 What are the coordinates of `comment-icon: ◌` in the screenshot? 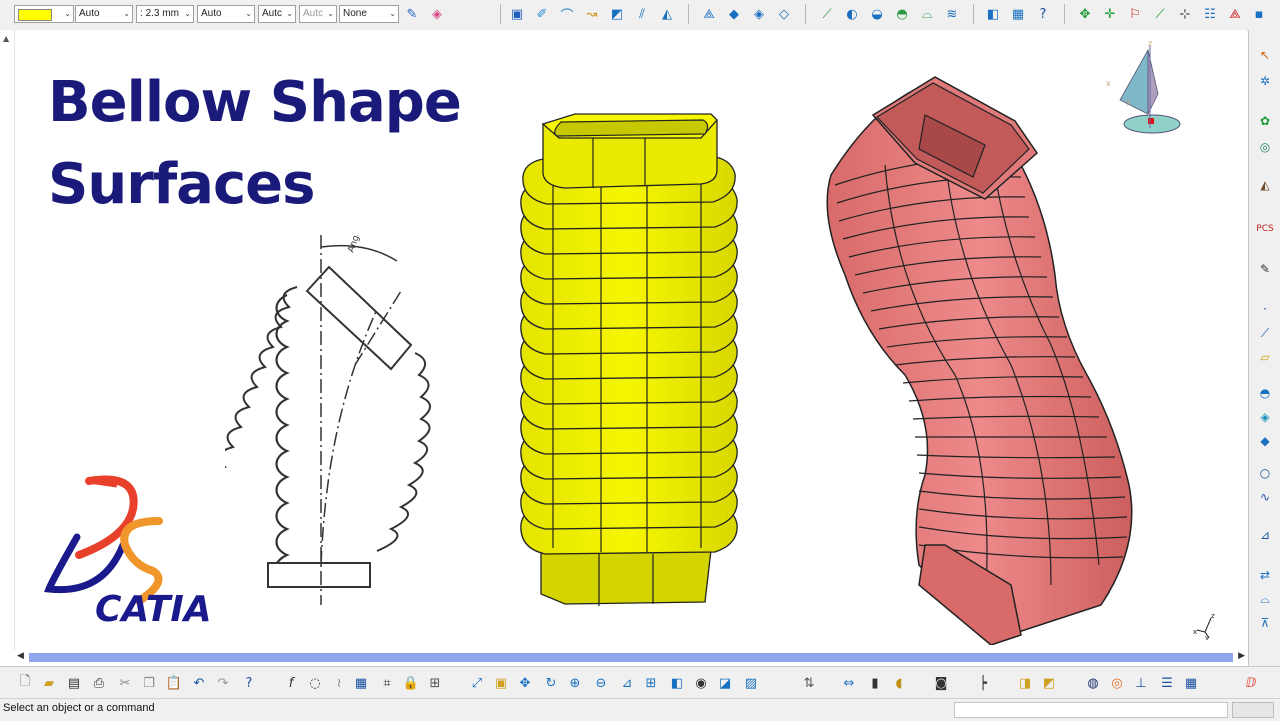 It's located at (315, 683).